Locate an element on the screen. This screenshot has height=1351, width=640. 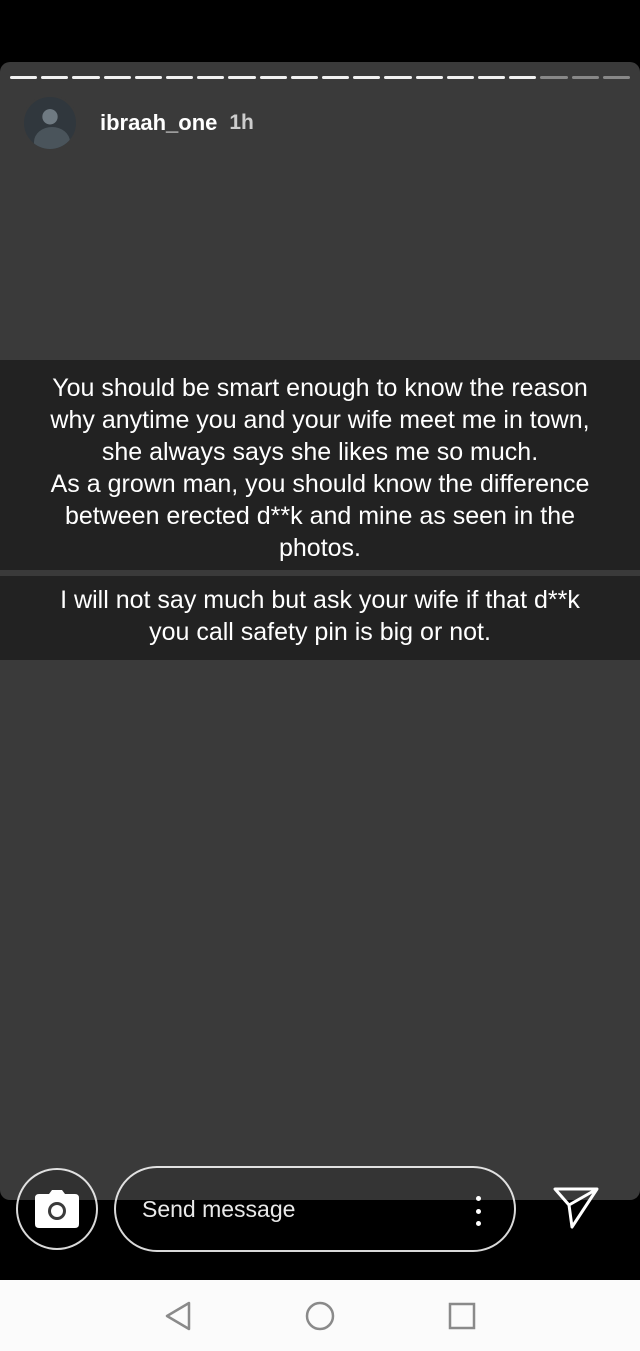
back-button is located at coordinates (178, 1316).